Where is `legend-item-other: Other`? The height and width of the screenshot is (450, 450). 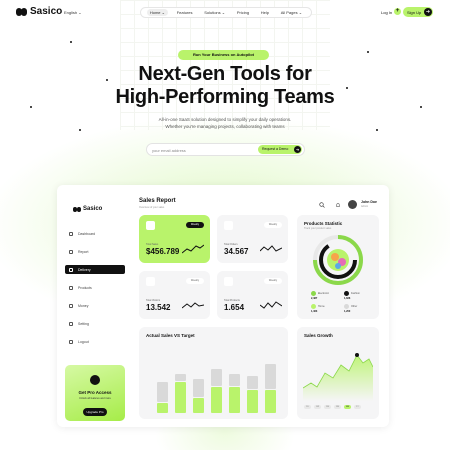 legend-item-other: Other is located at coordinates (350, 306).